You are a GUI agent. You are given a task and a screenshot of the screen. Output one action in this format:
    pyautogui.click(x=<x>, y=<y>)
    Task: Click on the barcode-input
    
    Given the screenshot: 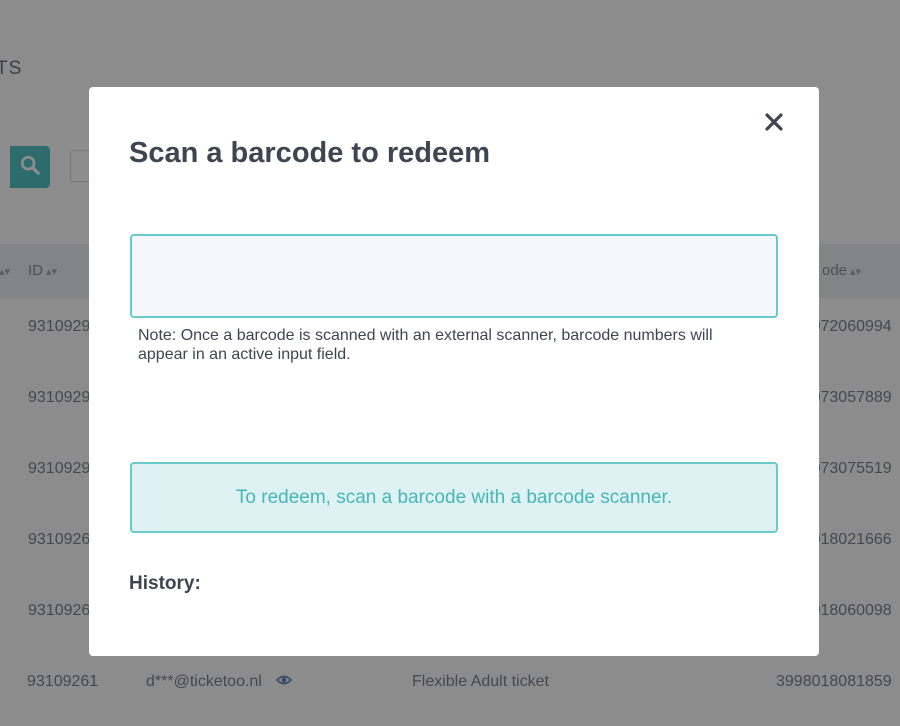 What is the action you would take?
    pyautogui.click(x=454, y=276)
    